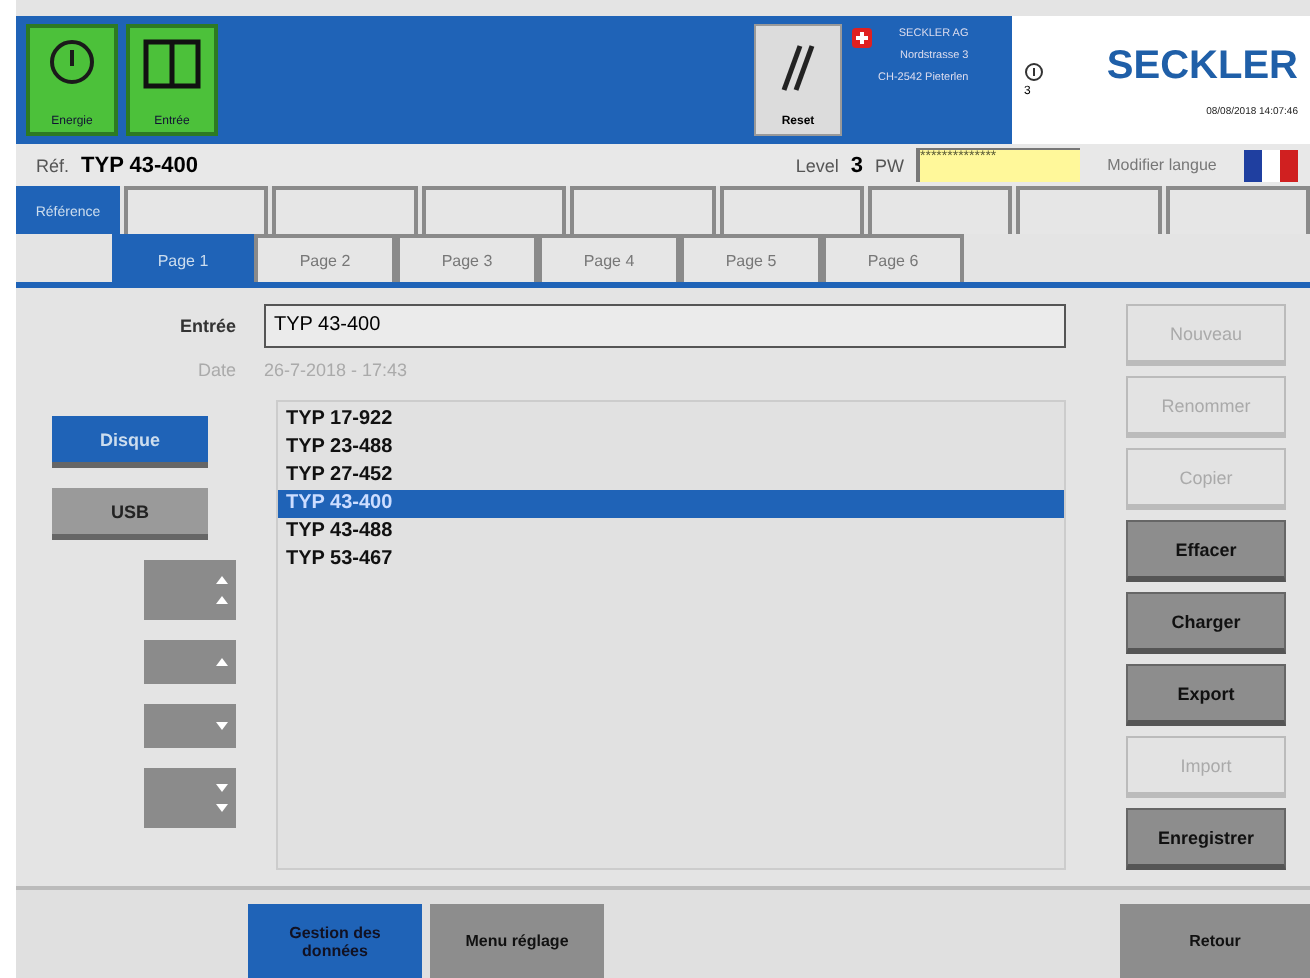 The image size is (1310, 978). Describe the element at coordinates (1271, 165) in the screenshot. I see `french-flag-icon` at that location.